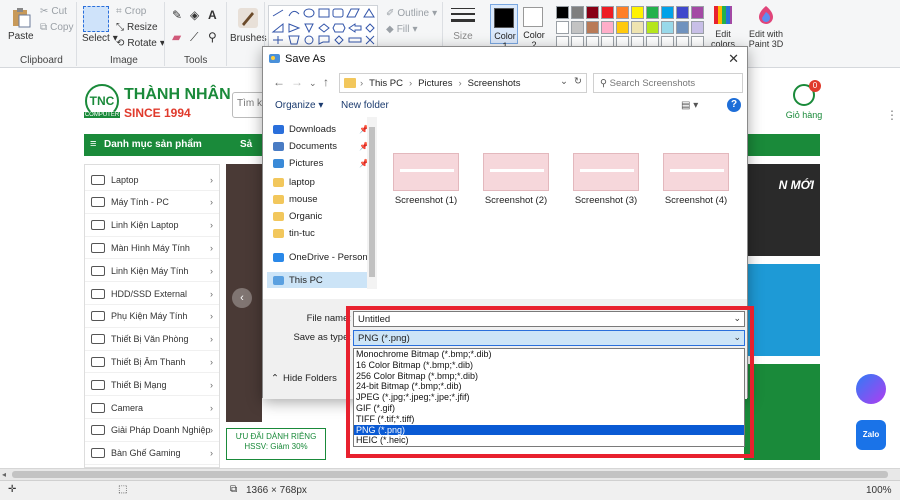 The height and width of the screenshot is (500, 900). Describe the element at coordinates (723, 26) in the screenshot. I see `edit-colors-button: Edit colors` at that location.